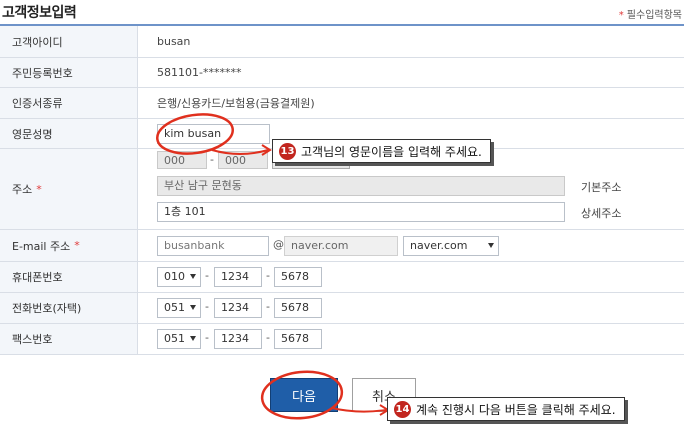 This screenshot has height=430, width=684. I want to click on callout-13: 13 고객님의 영문이름을 입력해 주세요., so click(381, 151).